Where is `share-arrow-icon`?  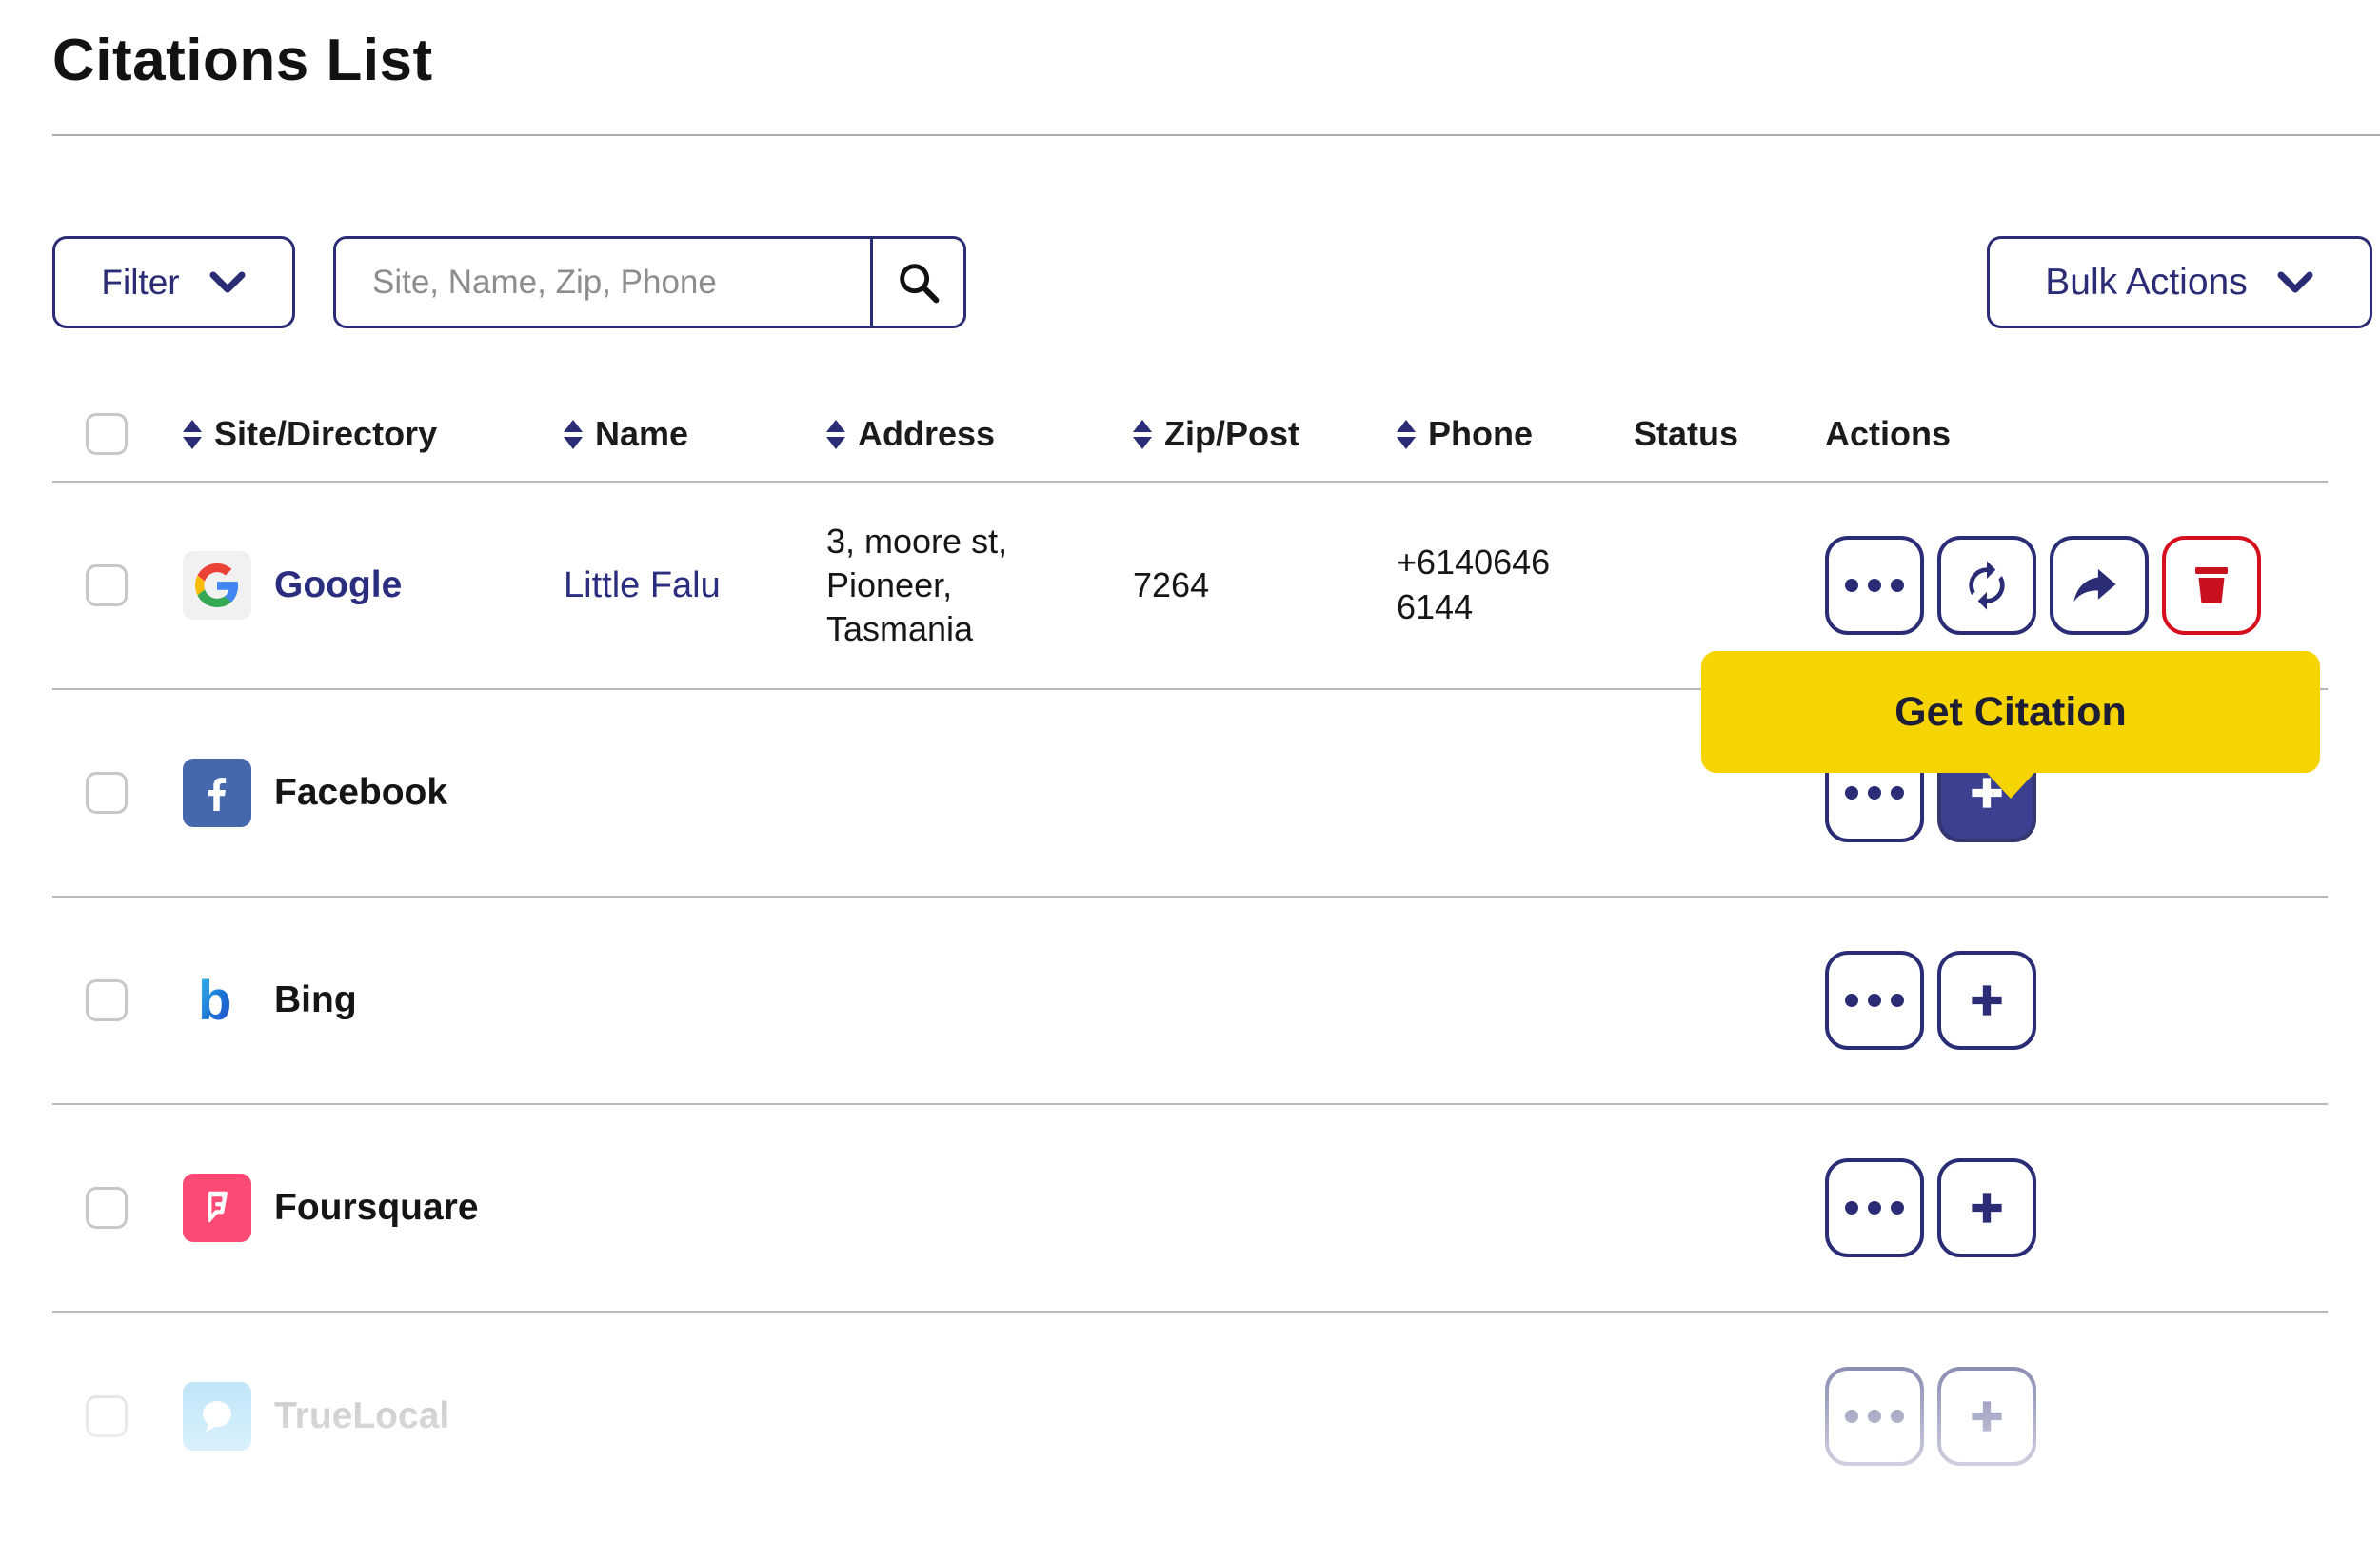
share-arrow-icon is located at coordinates (2094, 585).